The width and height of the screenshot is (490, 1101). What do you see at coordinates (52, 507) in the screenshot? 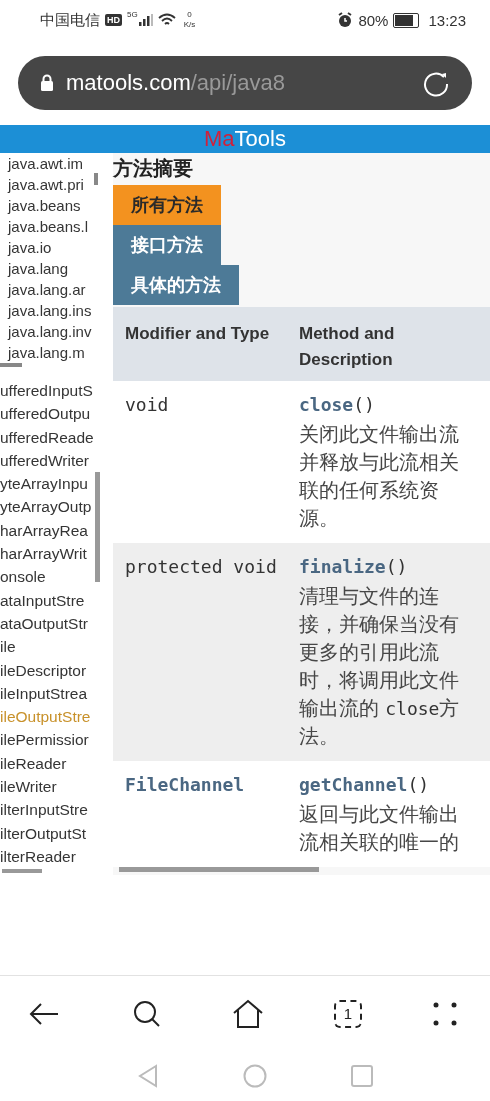
I see `class-link: yteArrayOutp` at bounding box center [52, 507].